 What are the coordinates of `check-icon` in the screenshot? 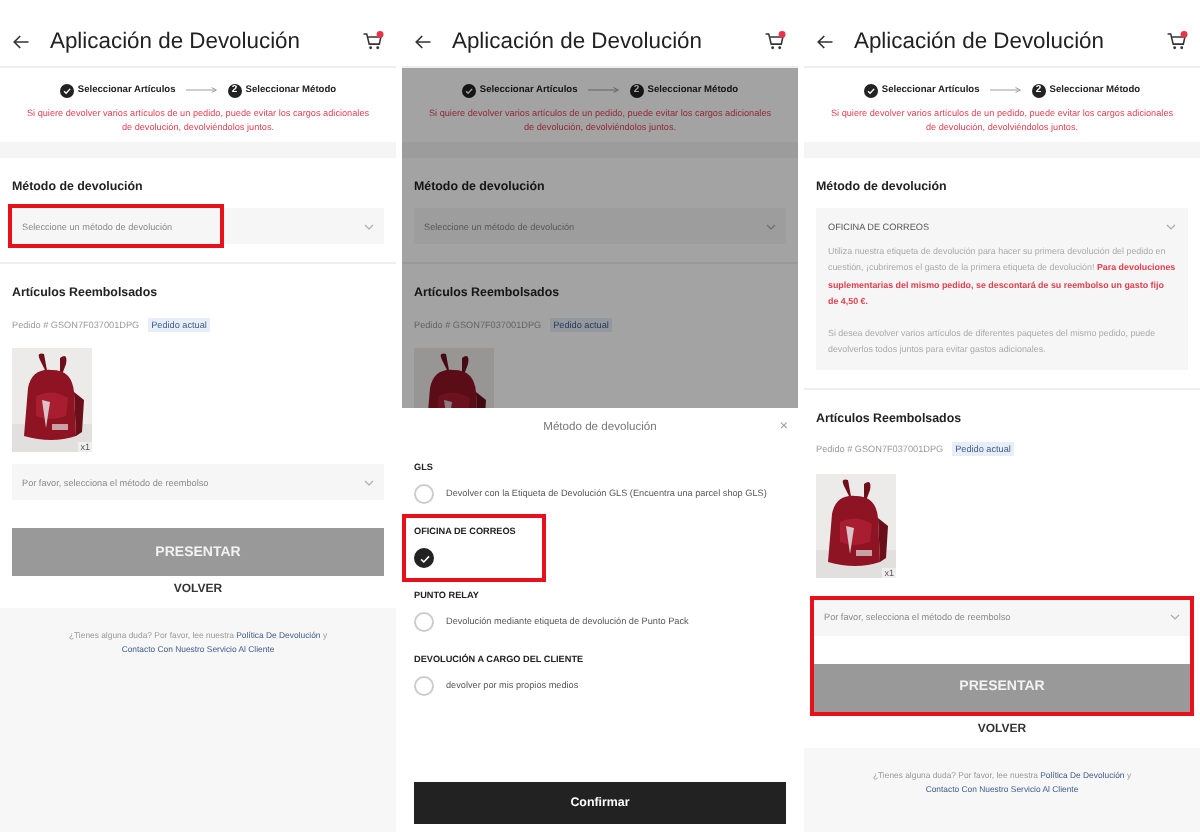 It's located at (424, 558).